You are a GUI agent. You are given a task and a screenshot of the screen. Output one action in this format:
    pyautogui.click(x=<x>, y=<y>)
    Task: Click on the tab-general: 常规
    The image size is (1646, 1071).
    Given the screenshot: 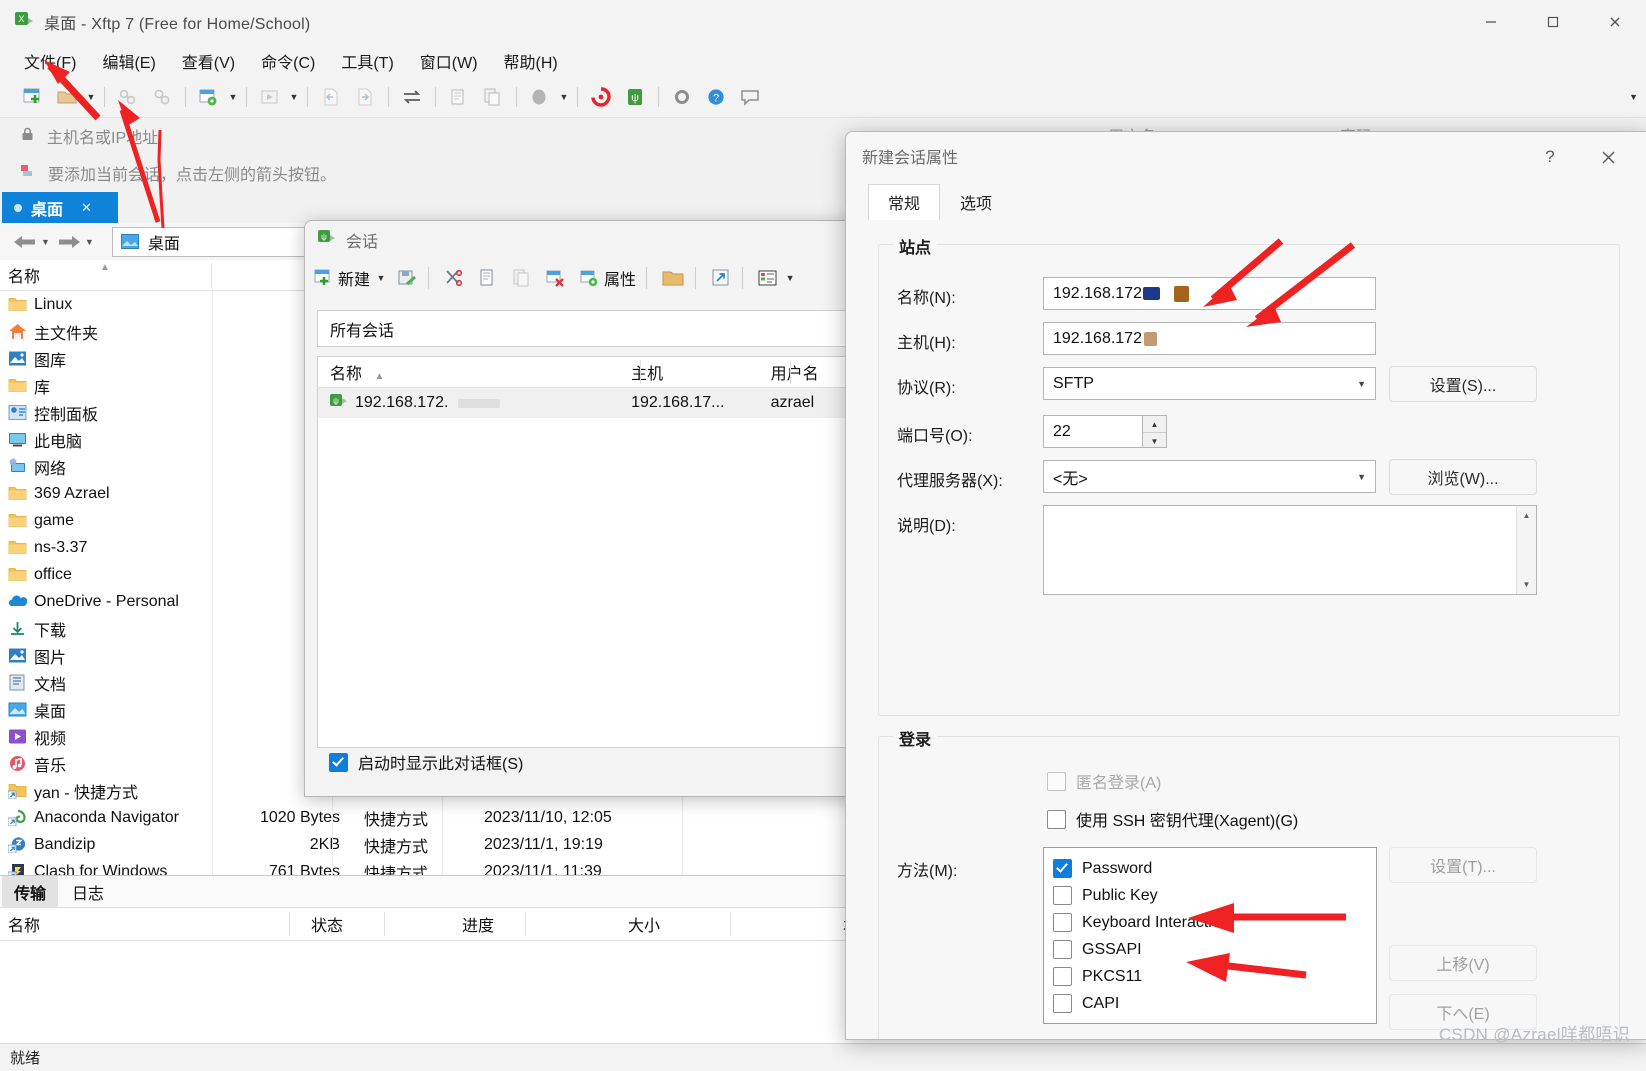 What is the action you would take?
    pyautogui.click(x=904, y=202)
    